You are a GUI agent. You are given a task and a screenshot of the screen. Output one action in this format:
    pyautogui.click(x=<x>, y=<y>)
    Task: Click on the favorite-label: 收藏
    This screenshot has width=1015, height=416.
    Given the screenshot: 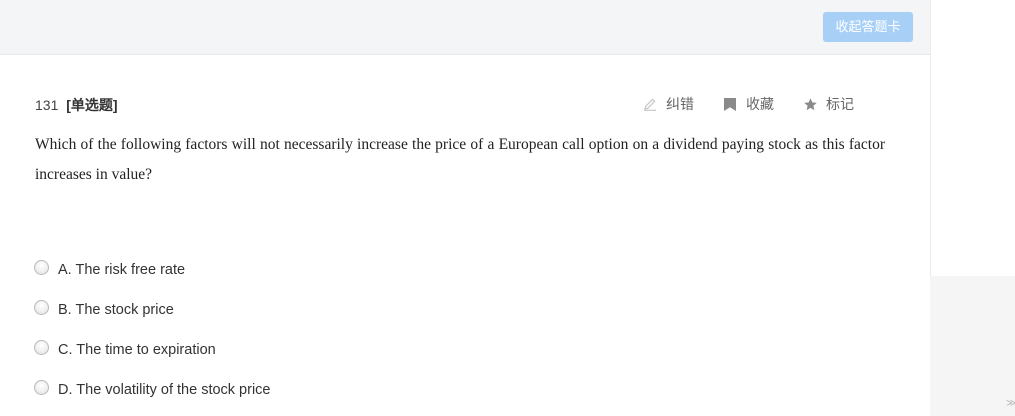 What is the action you would take?
    pyautogui.click(x=760, y=104)
    